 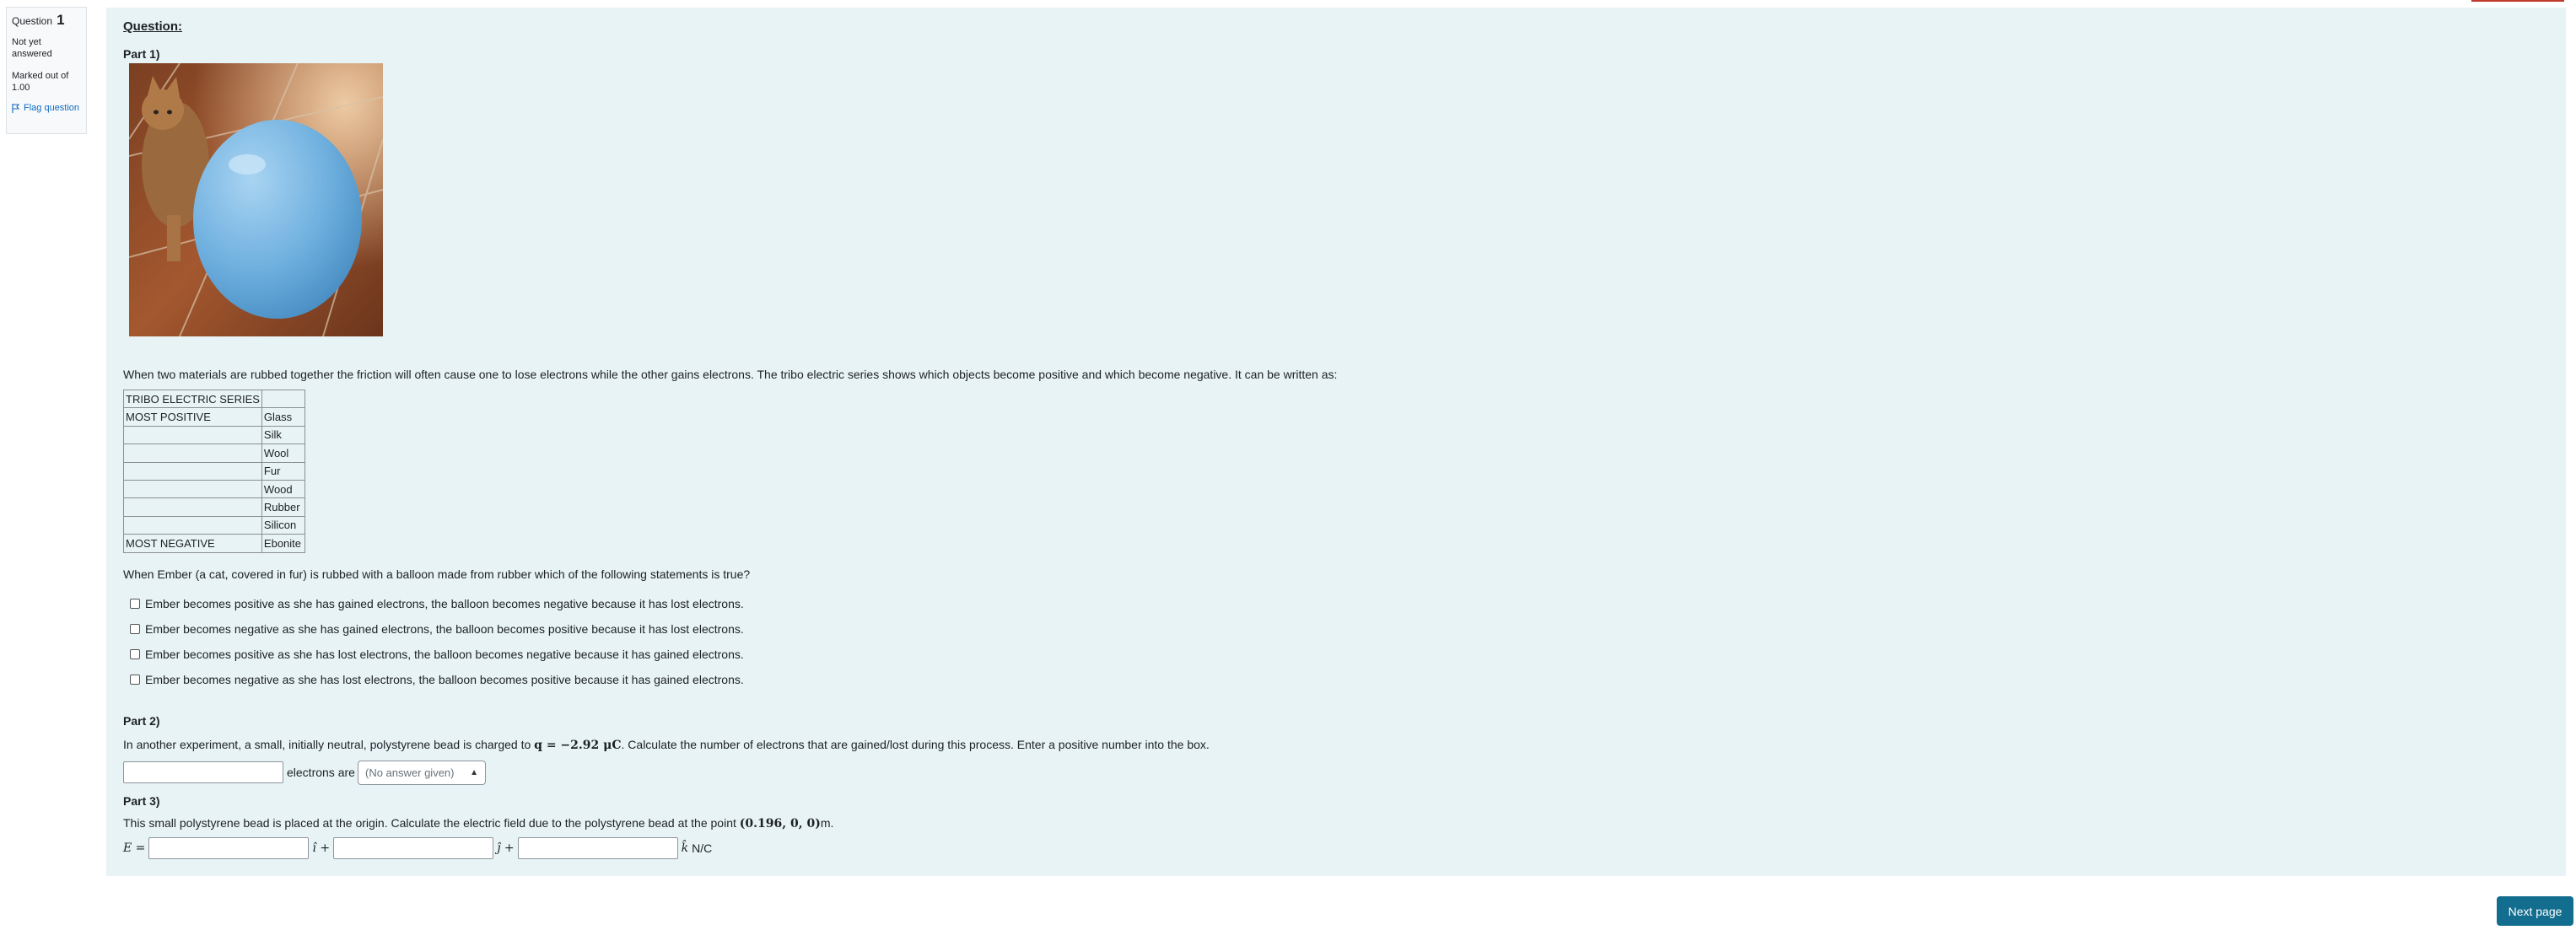 I want to click on table-row: Wood, so click(x=214, y=489).